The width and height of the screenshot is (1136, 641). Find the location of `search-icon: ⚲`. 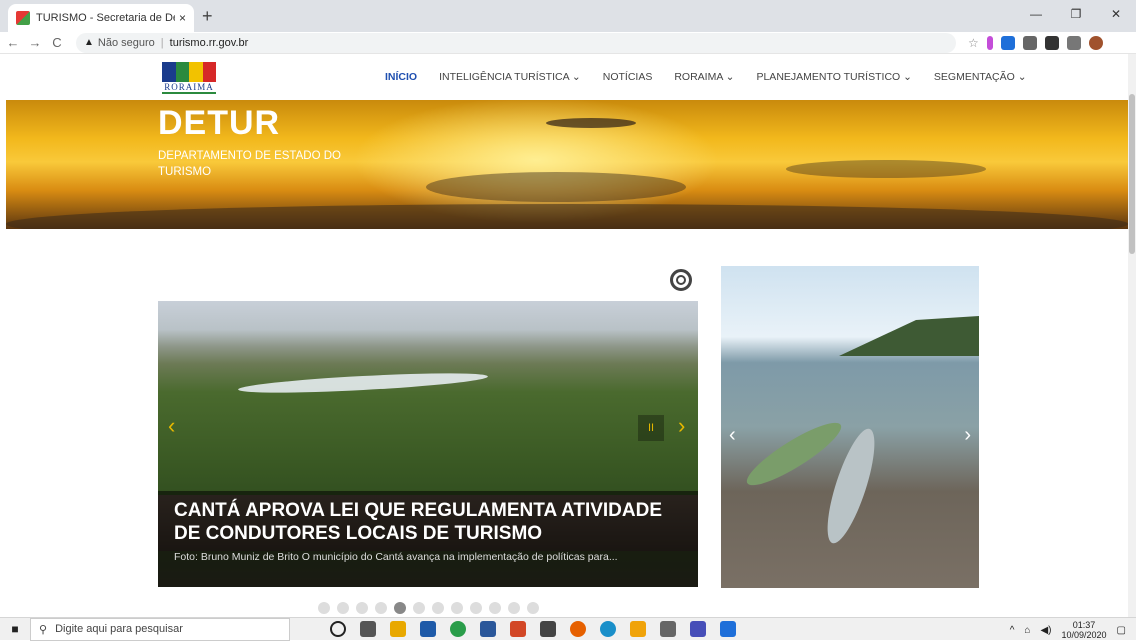

search-icon: ⚲ is located at coordinates (43, 629).